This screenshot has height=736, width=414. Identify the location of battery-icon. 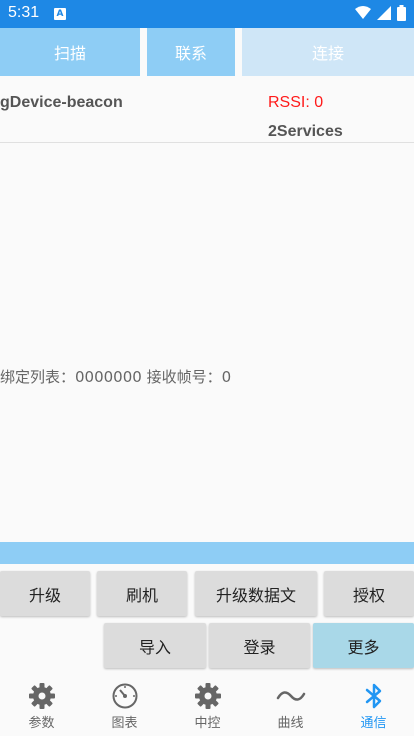
(401, 13).